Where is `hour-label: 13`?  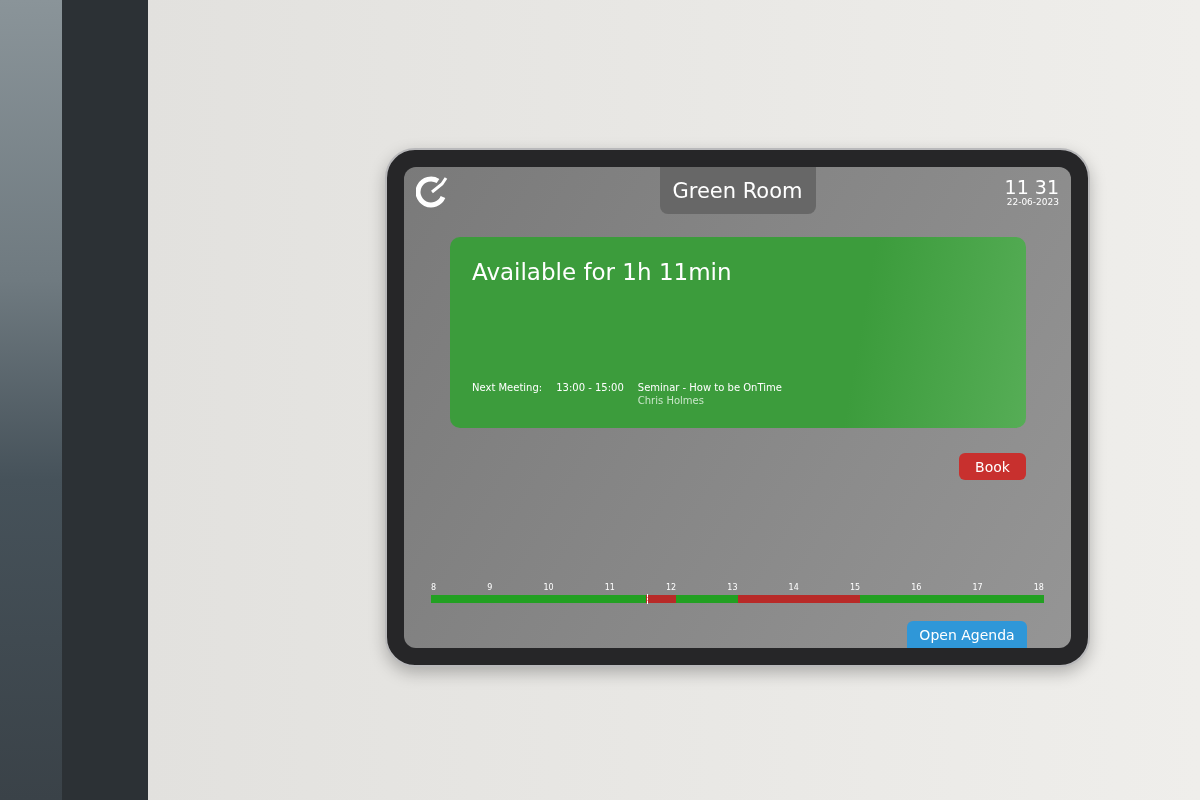 hour-label: 13 is located at coordinates (732, 588).